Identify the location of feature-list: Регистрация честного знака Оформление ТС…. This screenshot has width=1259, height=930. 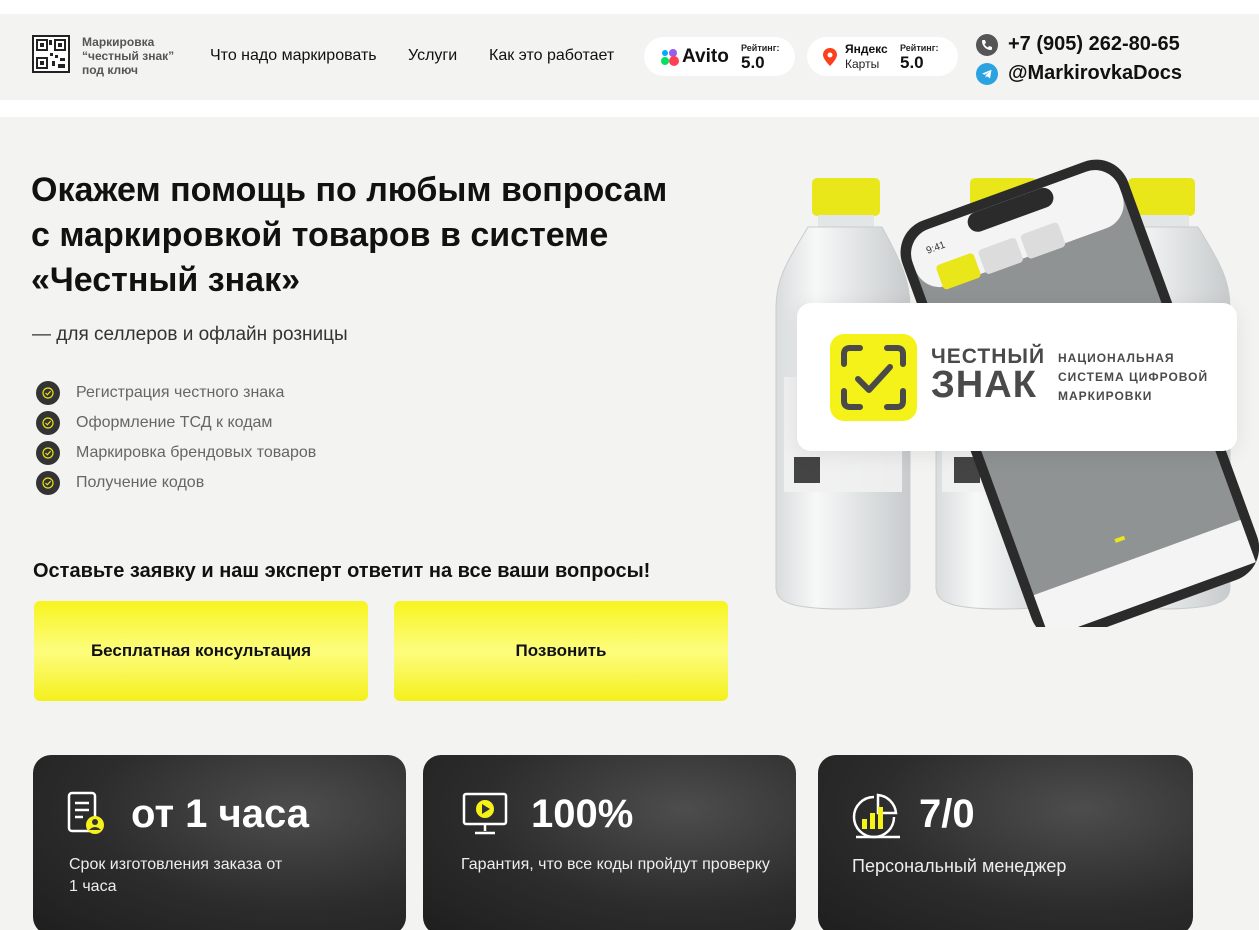
(176, 438).